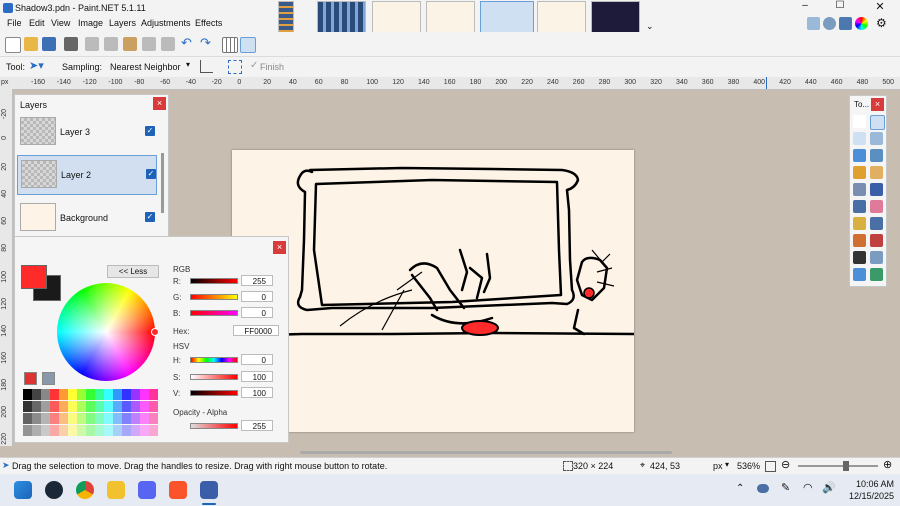  What do you see at coordinates (248, 45) in the screenshot?
I see `ruler-icon` at bounding box center [248, 45].